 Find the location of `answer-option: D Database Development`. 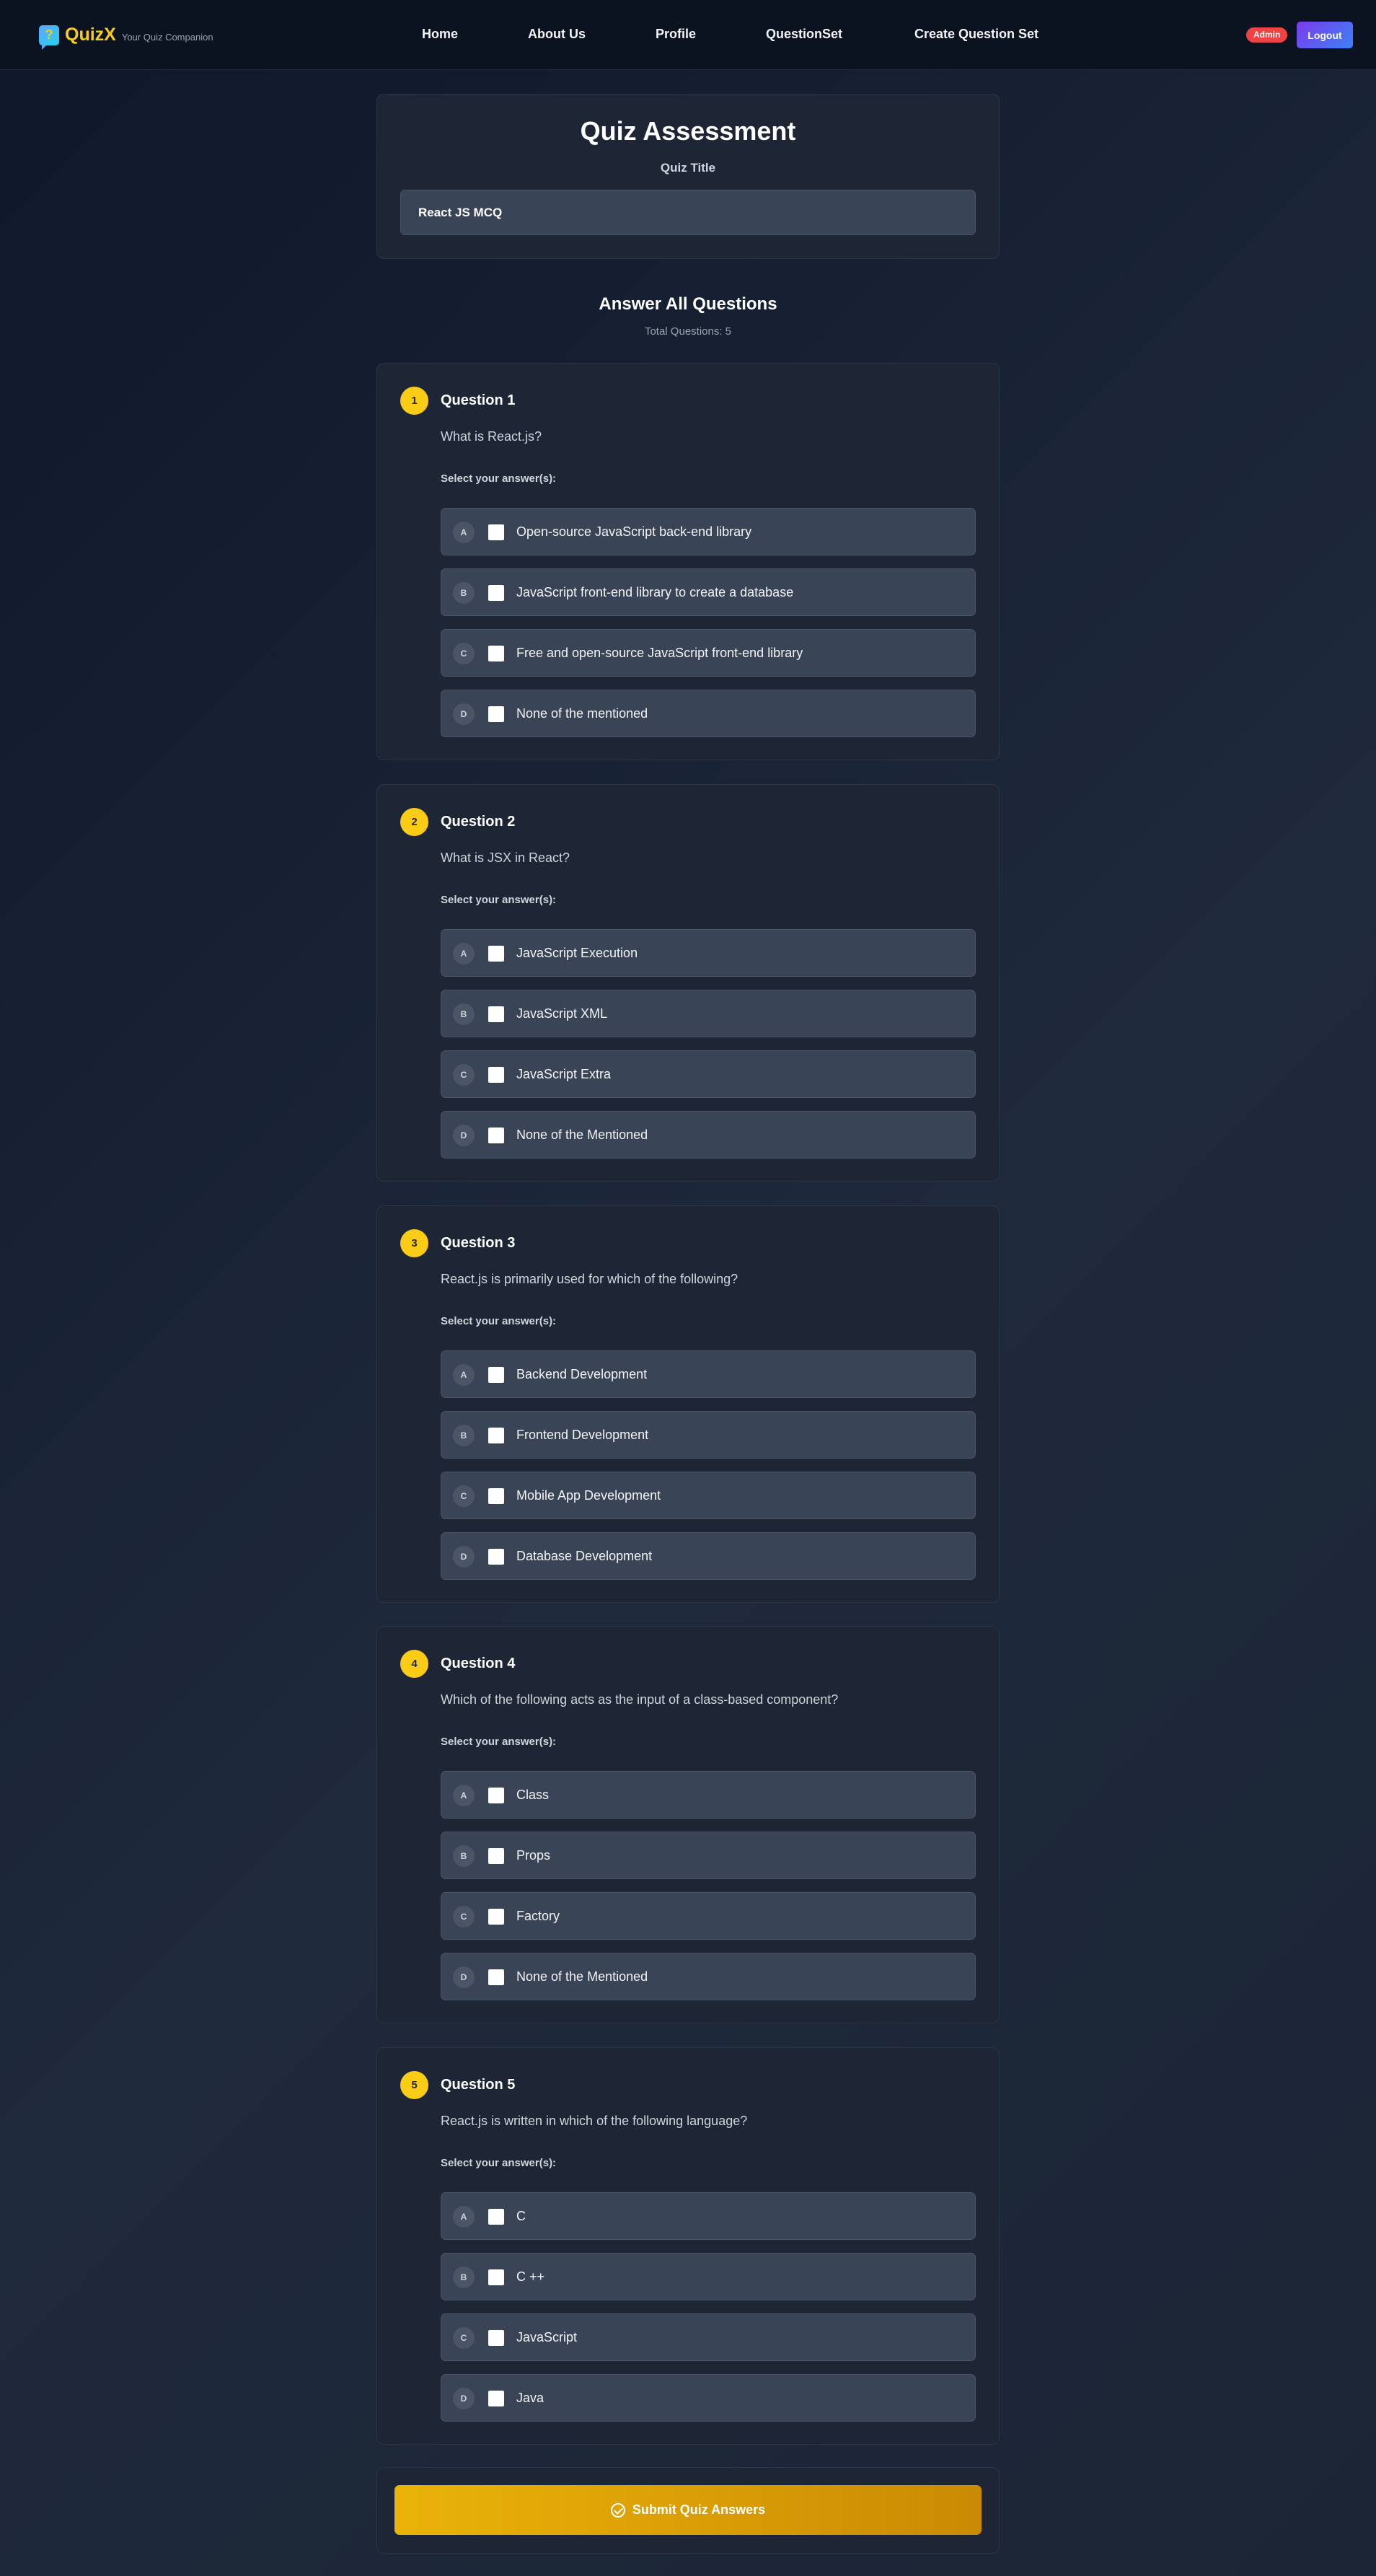

answer-option: D Database Development is located at coordinates (708, 1556).